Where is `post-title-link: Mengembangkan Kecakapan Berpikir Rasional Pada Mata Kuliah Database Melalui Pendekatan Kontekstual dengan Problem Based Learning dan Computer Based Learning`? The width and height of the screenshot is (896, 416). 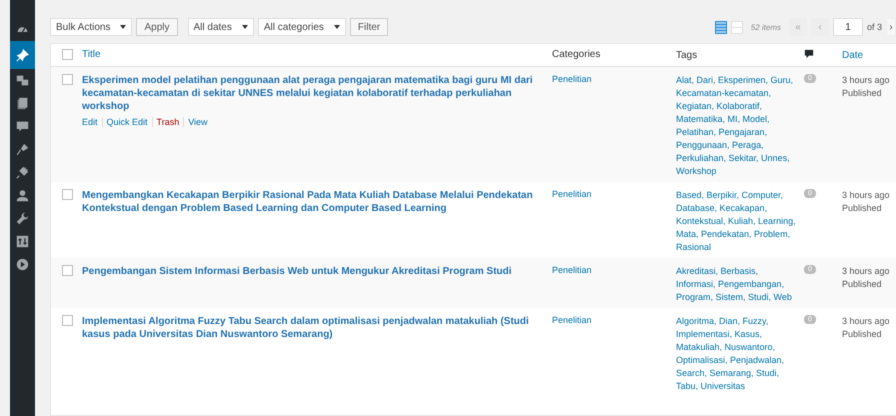
post-title-link: Mengembangkan Kecakapan Berpikir Rasional Pada Mata Kuliah Database Melalui Pendekatan Kontekstual dengan Problem Based Learning dan Computer Based Learning is located at coordinates (313, 202).